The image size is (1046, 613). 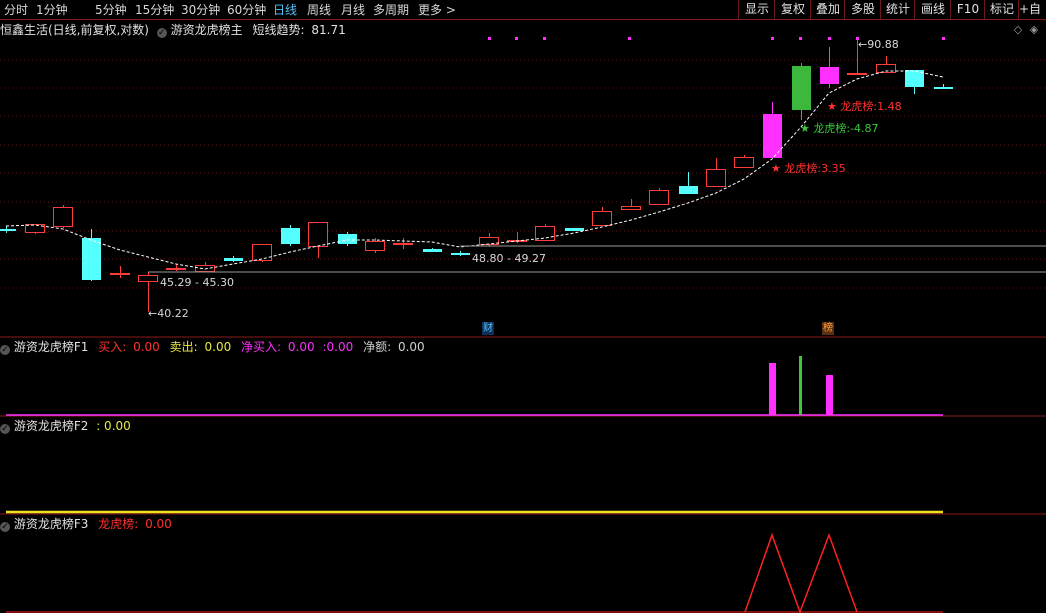 I want to click on f1-netamt-value: 0.00, so click(x=411, y=347).